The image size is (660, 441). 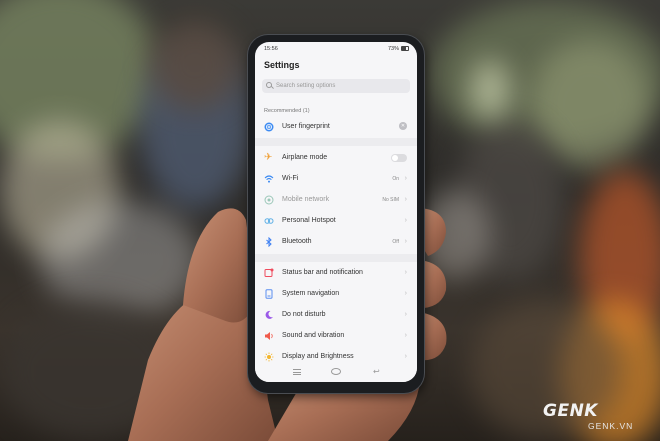 I want to click on settings-item-system-navigation: System navigation ›, so click(x=336, y=294).